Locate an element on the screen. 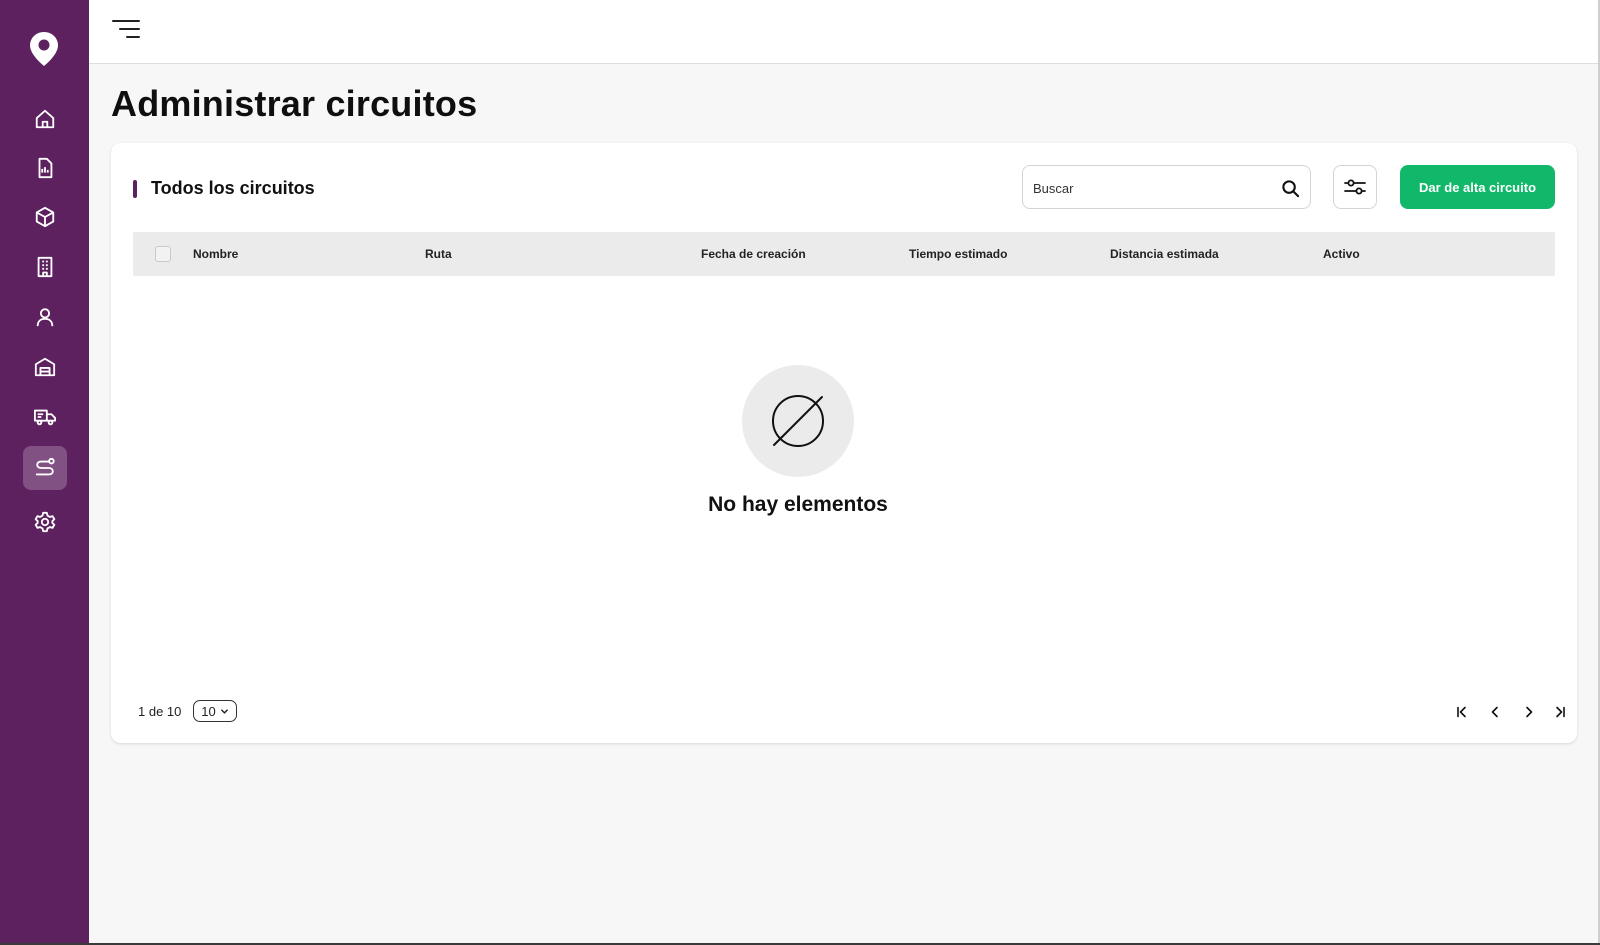 The width and height of the screenshot is (1600, 945). settings-icon is located at coordinates (45, 522).